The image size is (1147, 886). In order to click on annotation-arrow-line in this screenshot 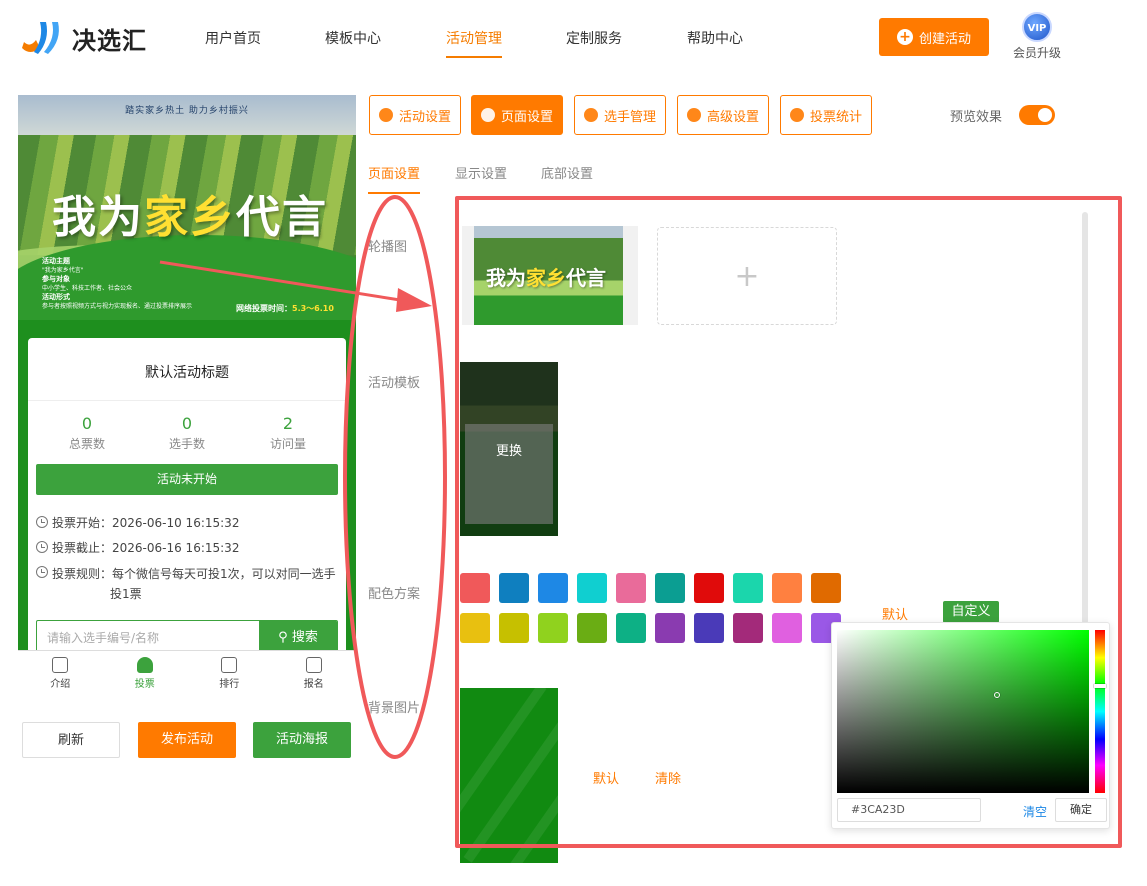, I will do `click(280, 281)`.